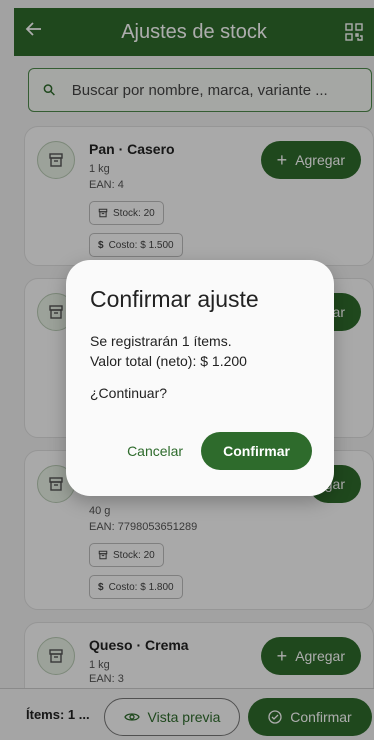 This screenshot has height=740, width=374. Describe the element at coordinates (168, 361) in the screenshot. I see `dialog-total-line: Valor total (neto): $ 1.200` at that location.